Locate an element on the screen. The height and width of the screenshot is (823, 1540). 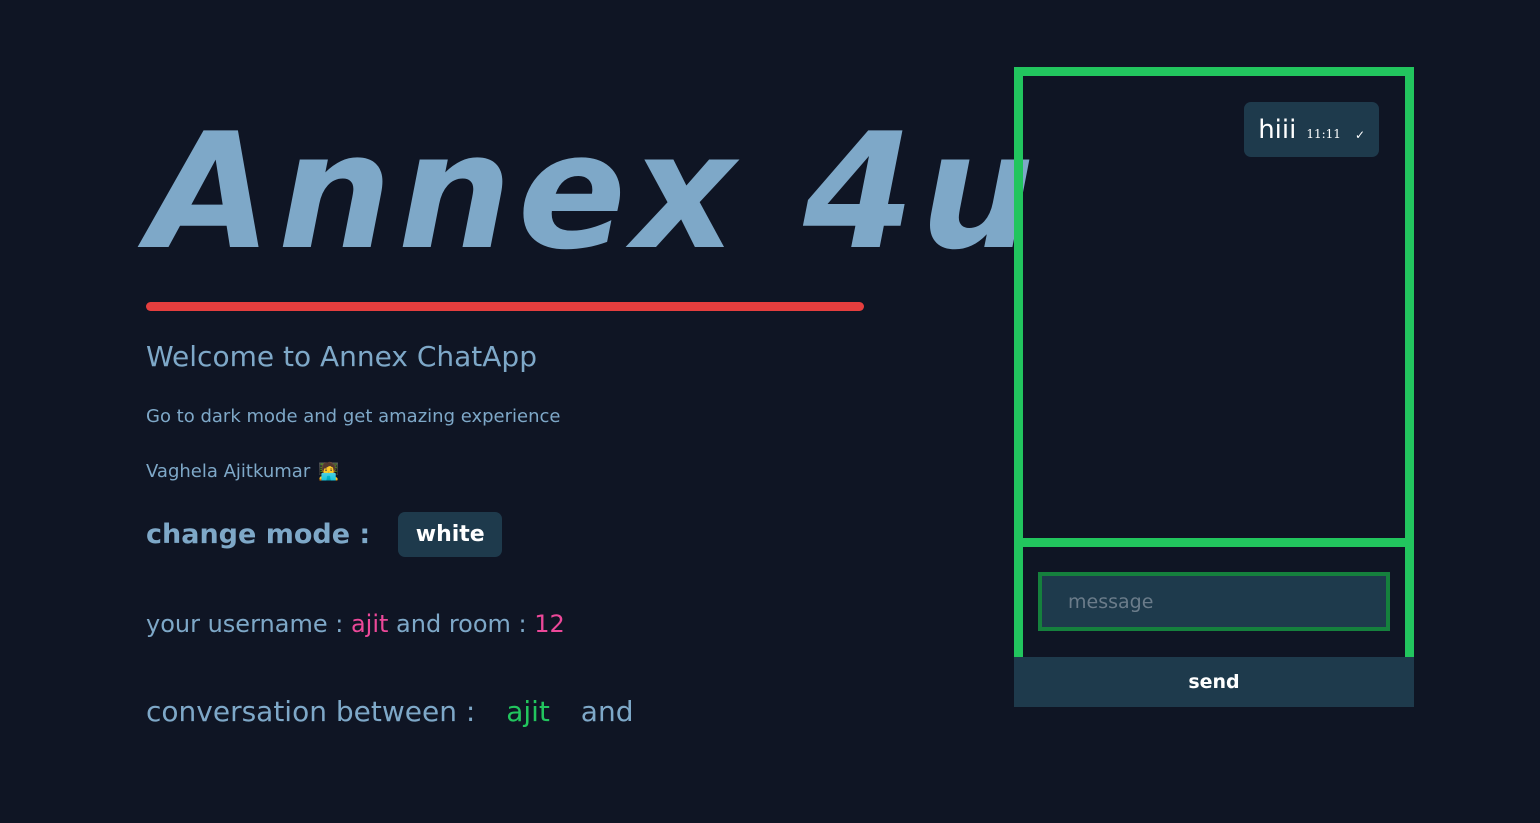
author-name: Vaghela Ajitkumar is located at coordinates (228, 471).